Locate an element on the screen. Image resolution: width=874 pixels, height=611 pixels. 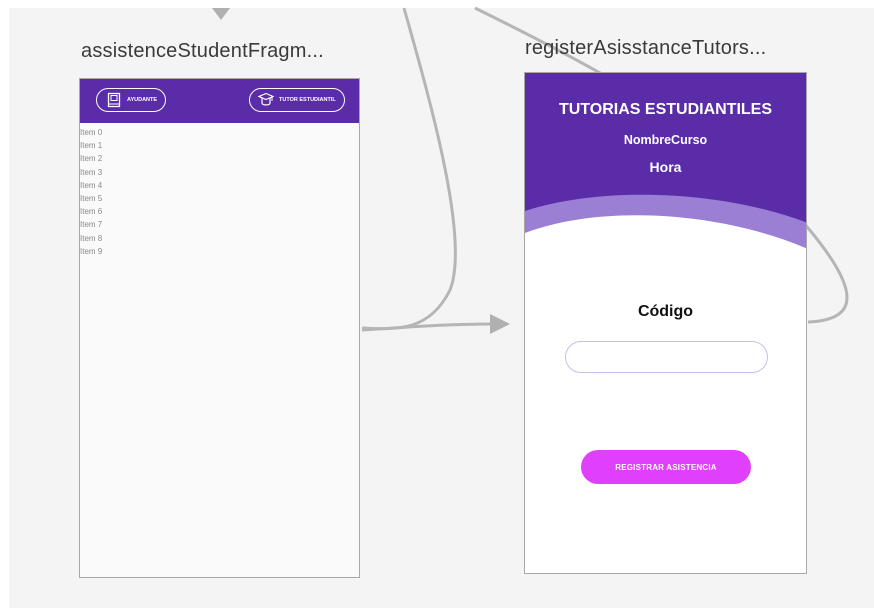
list-item: Item 4 is located at coordinates (91, 185).